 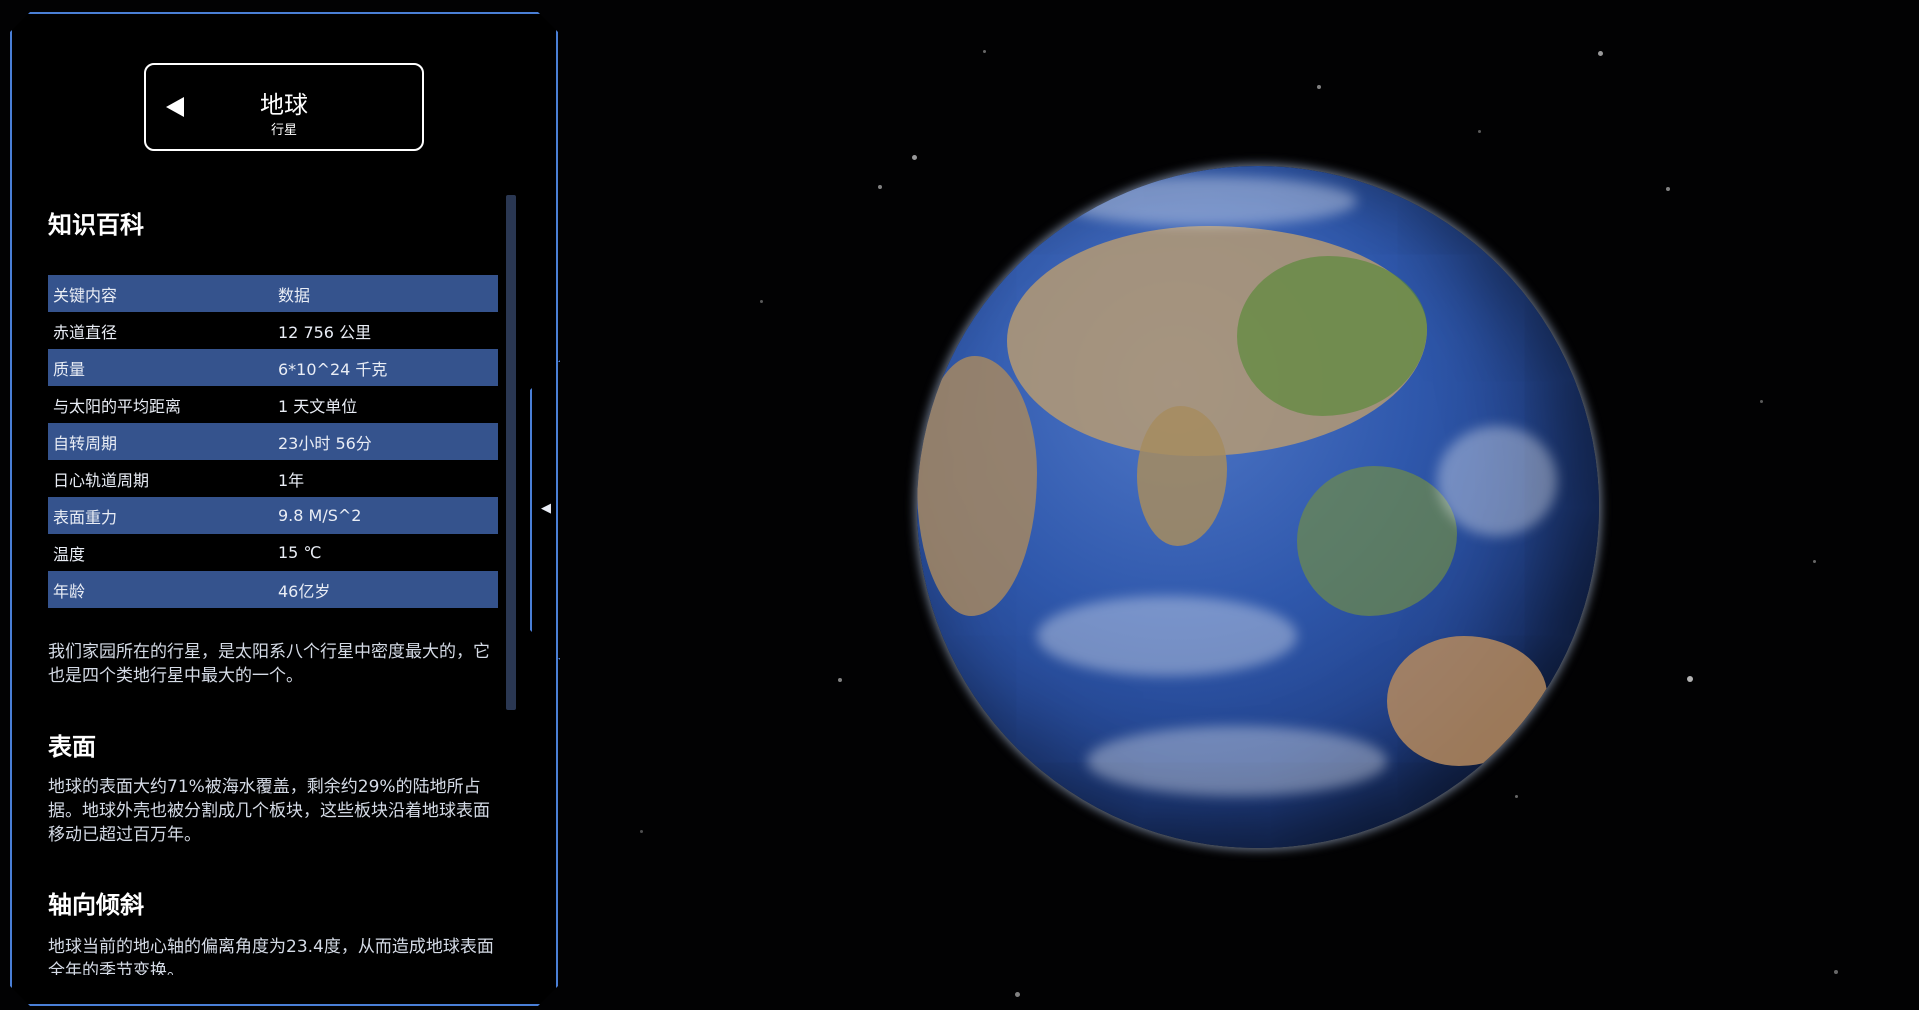 I want to click on planet-header-card: 地球 行星, so click(x=284, y=107).